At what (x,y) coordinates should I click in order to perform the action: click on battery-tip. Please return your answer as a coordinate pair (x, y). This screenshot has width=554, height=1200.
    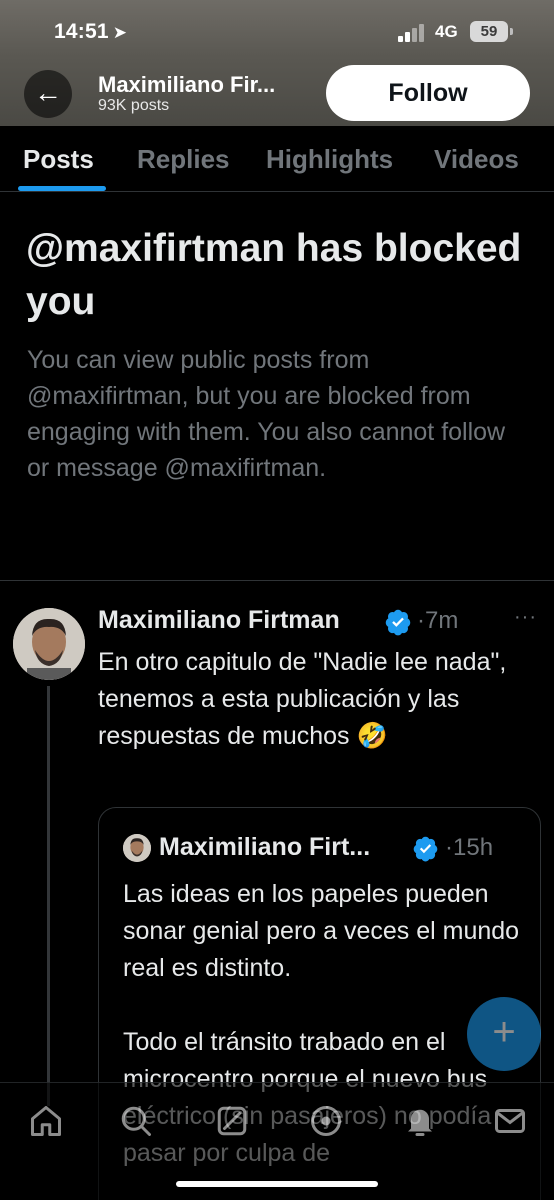
    Looking at the image, I should click on (511, 31).